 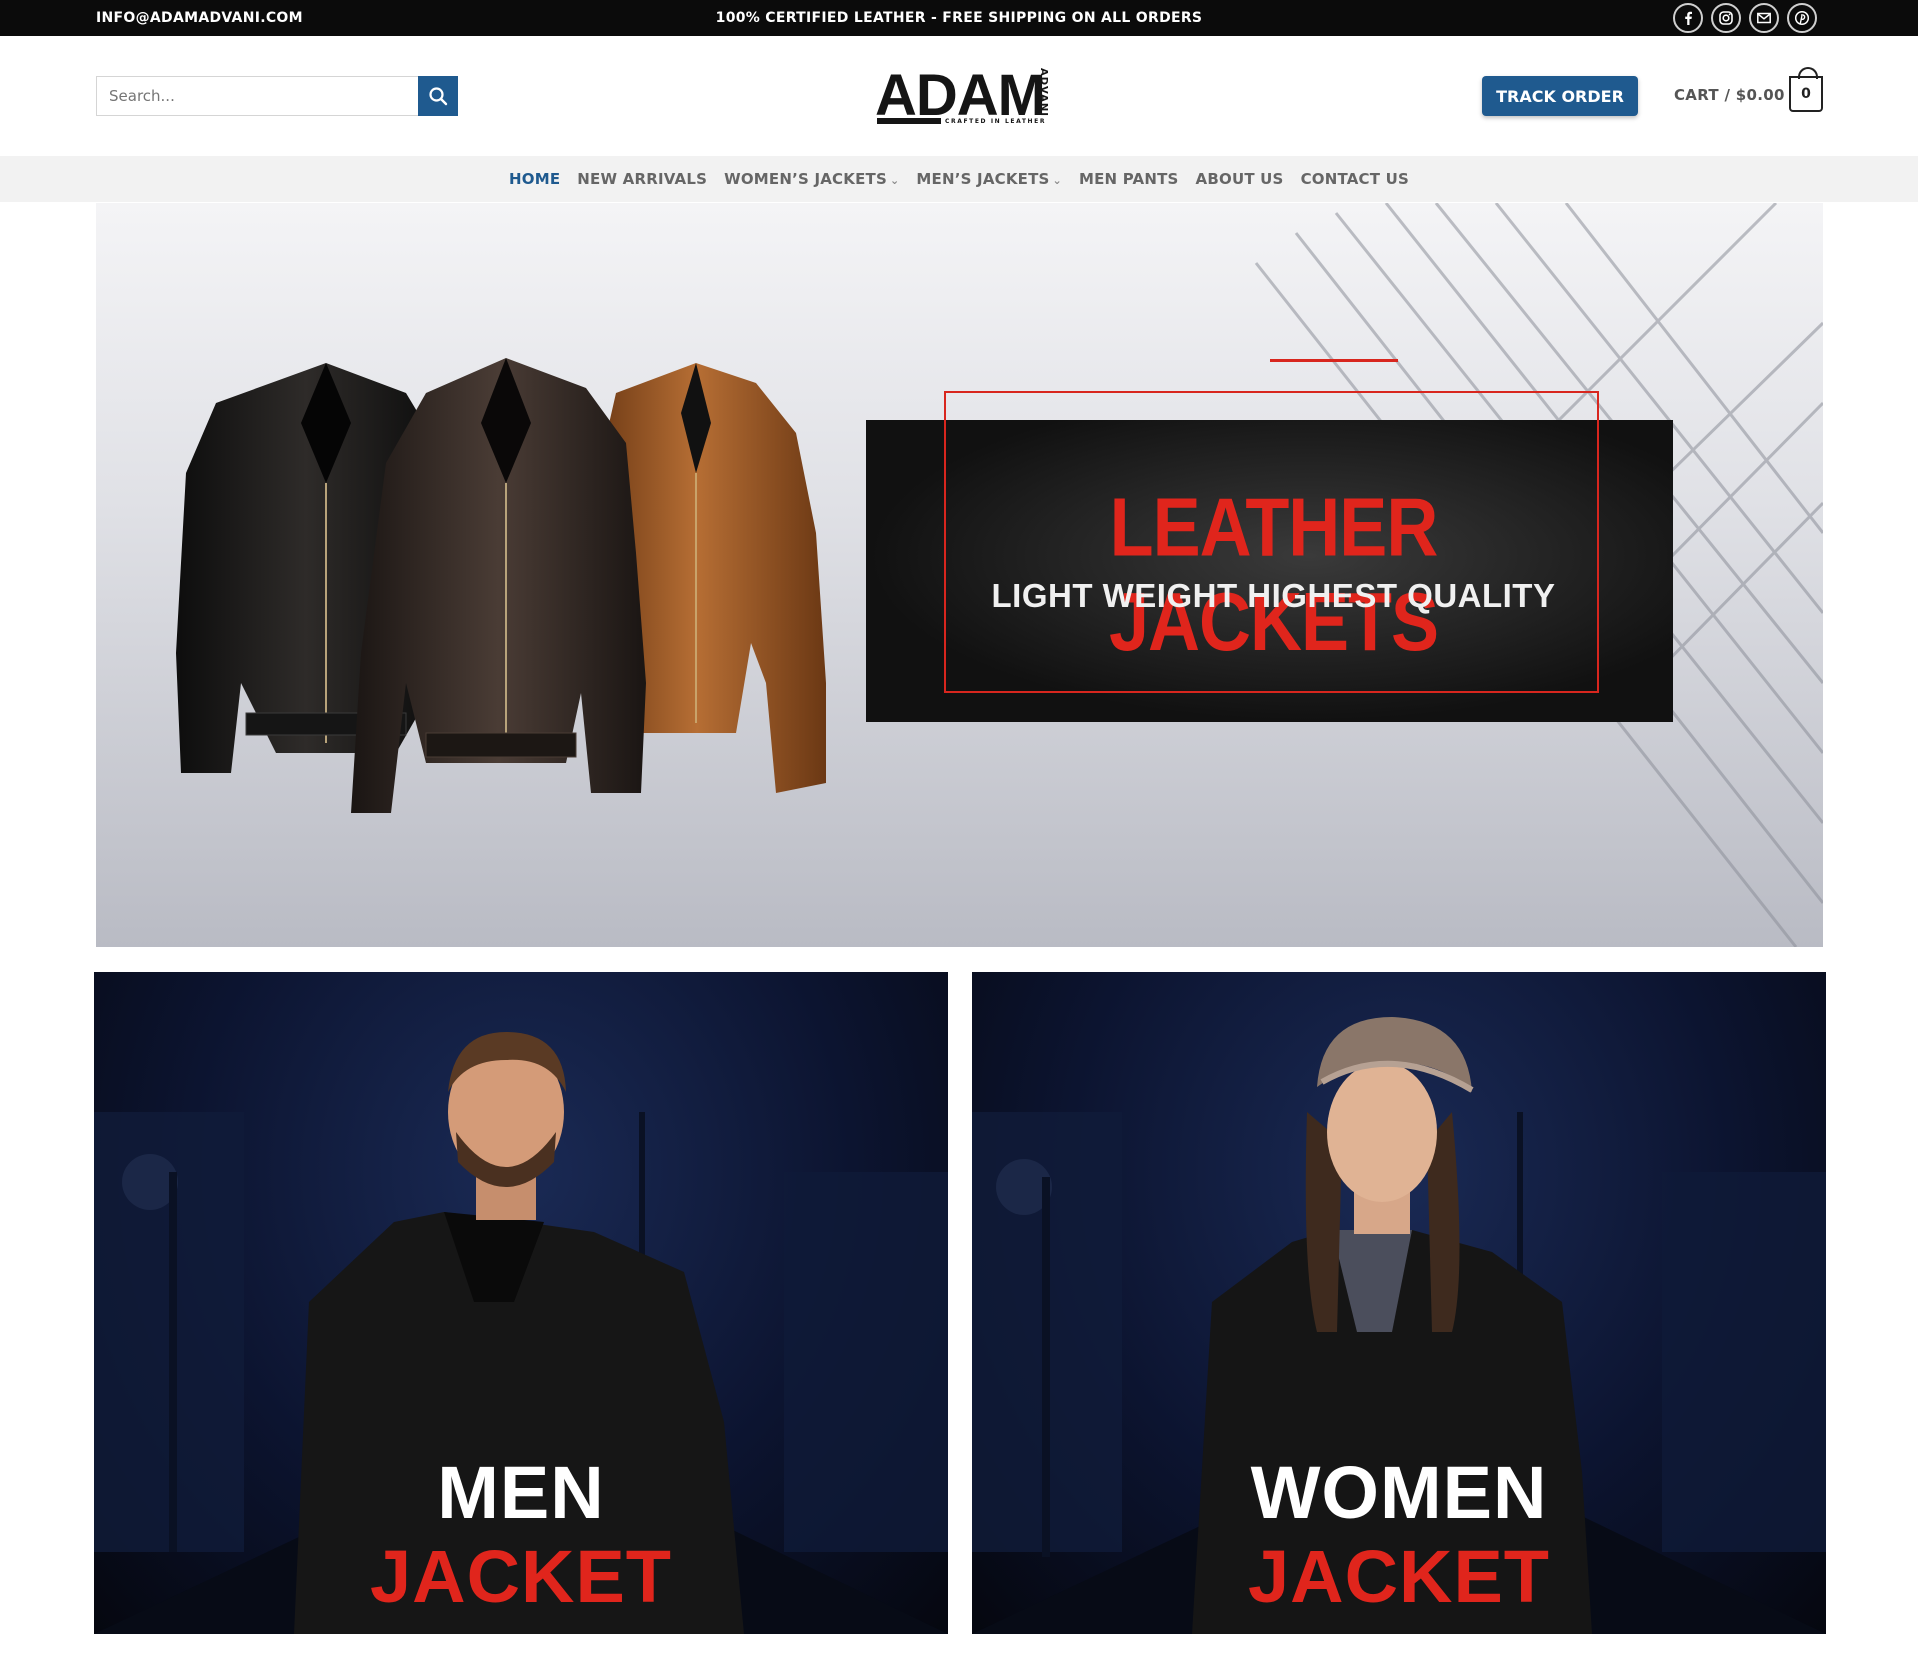 What do you see at coordinates (1273, 595) in the screenshot?
I see `hero-subtitle: LIGHT WEIGHT HIGHEST QUALITY` at bounding box center [1273, 595].